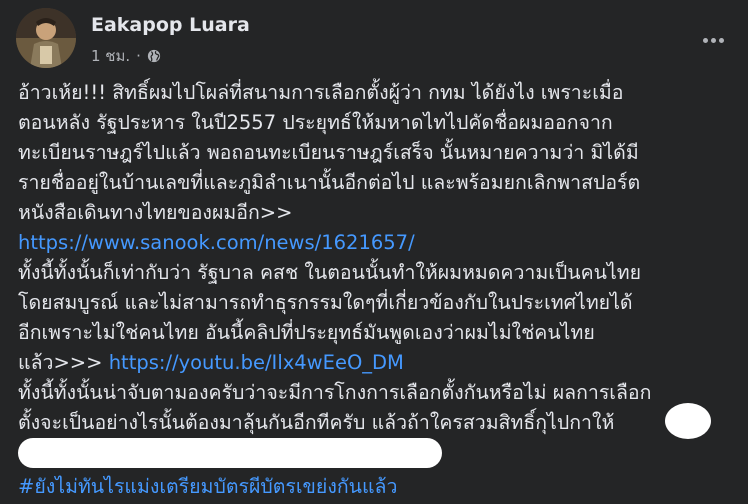 The image size is (748, 504). I want to click on redaction-bar, so click(230, 453).